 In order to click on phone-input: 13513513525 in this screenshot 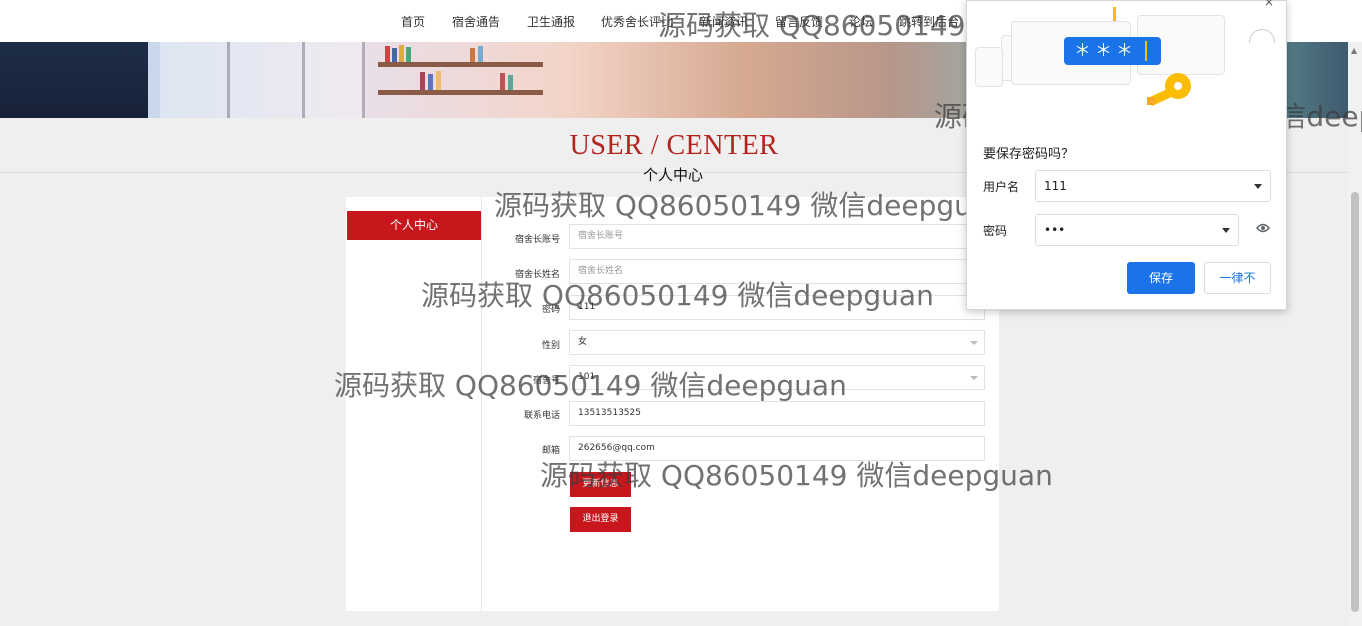, I will do `click(777, 413)`.